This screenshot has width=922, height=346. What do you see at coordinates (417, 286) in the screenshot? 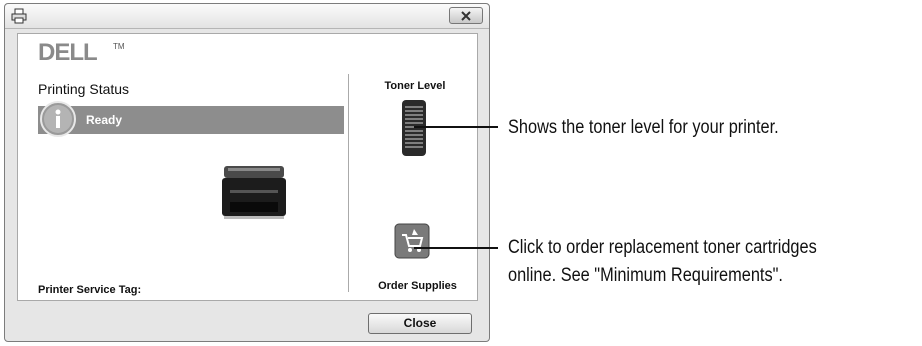
I see `order-supplies-label: Order Supplies` at bounding box center [417, 286].